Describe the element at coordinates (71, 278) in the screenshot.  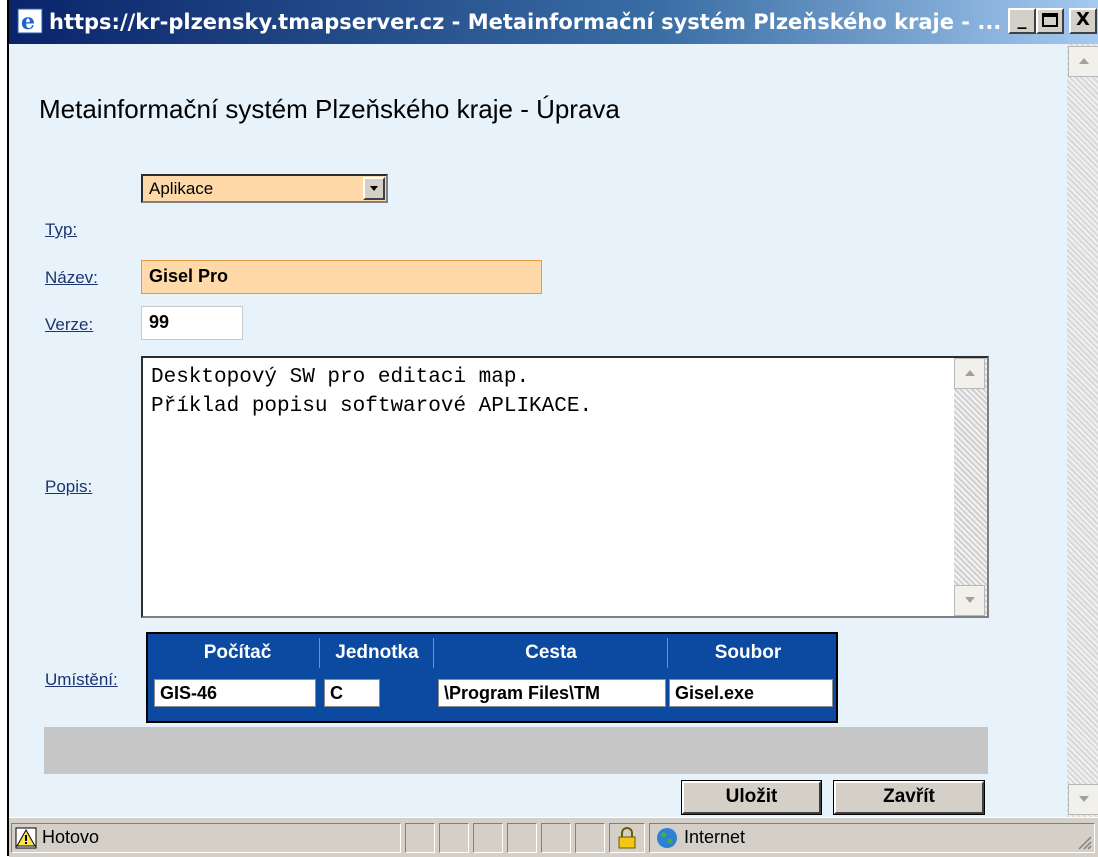
I see `nazev-label: Název:` at that location.